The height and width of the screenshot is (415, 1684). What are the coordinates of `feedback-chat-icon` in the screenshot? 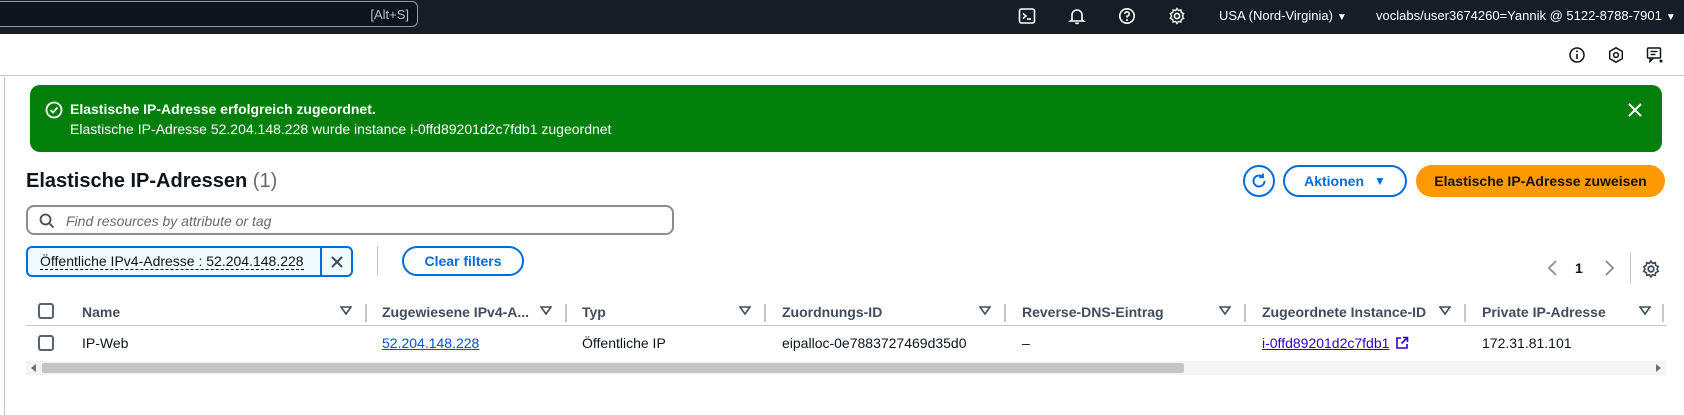 It's located at (1656, 56).